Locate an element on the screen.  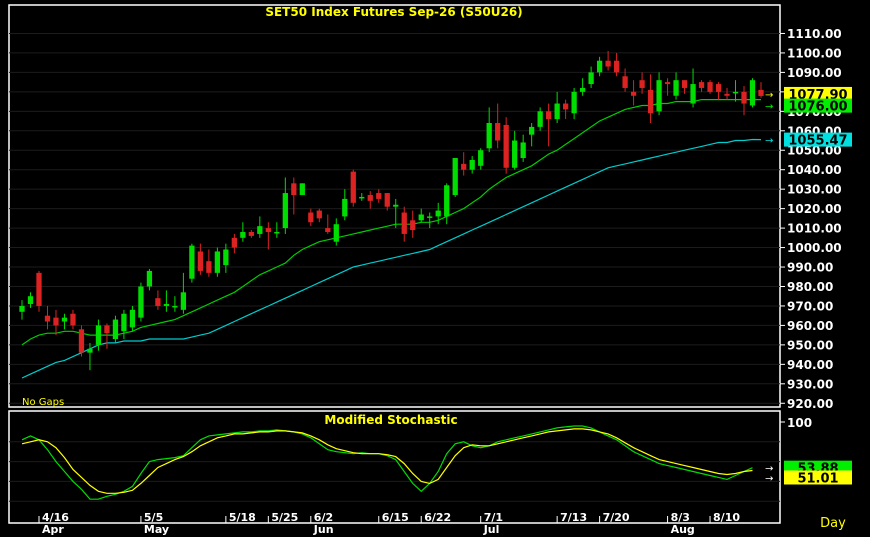
x-month-label: May is located at coordinates (156, 529).